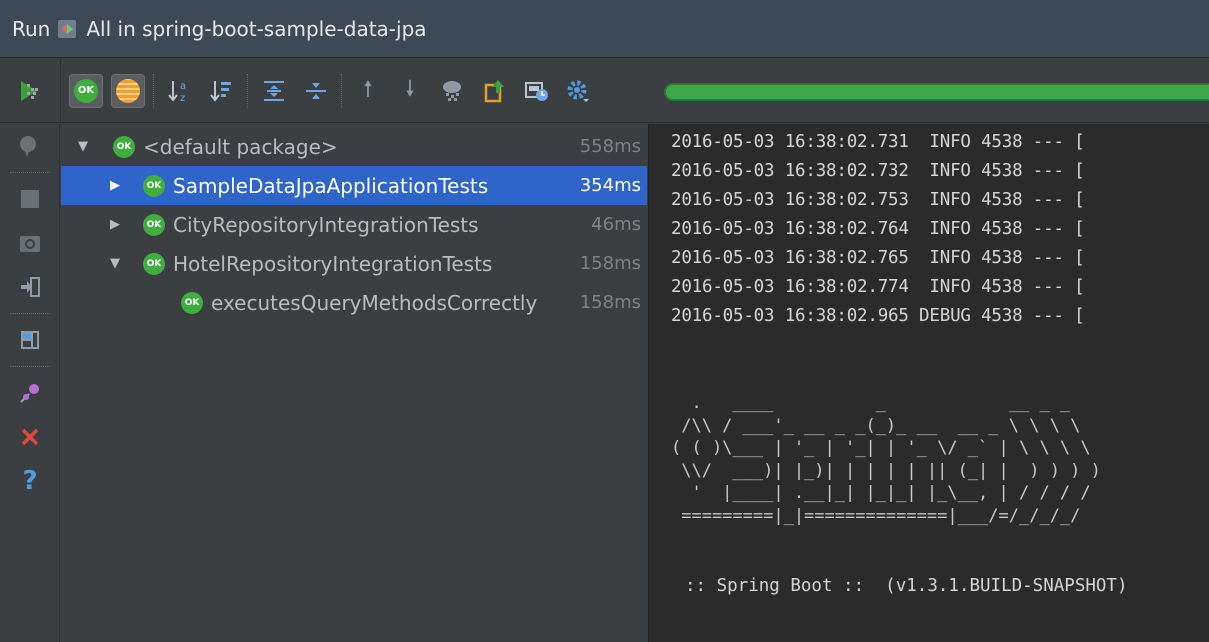 The width and height of the screenshot is (1209, 642). I want to click on history-icon, so click(536, 91).